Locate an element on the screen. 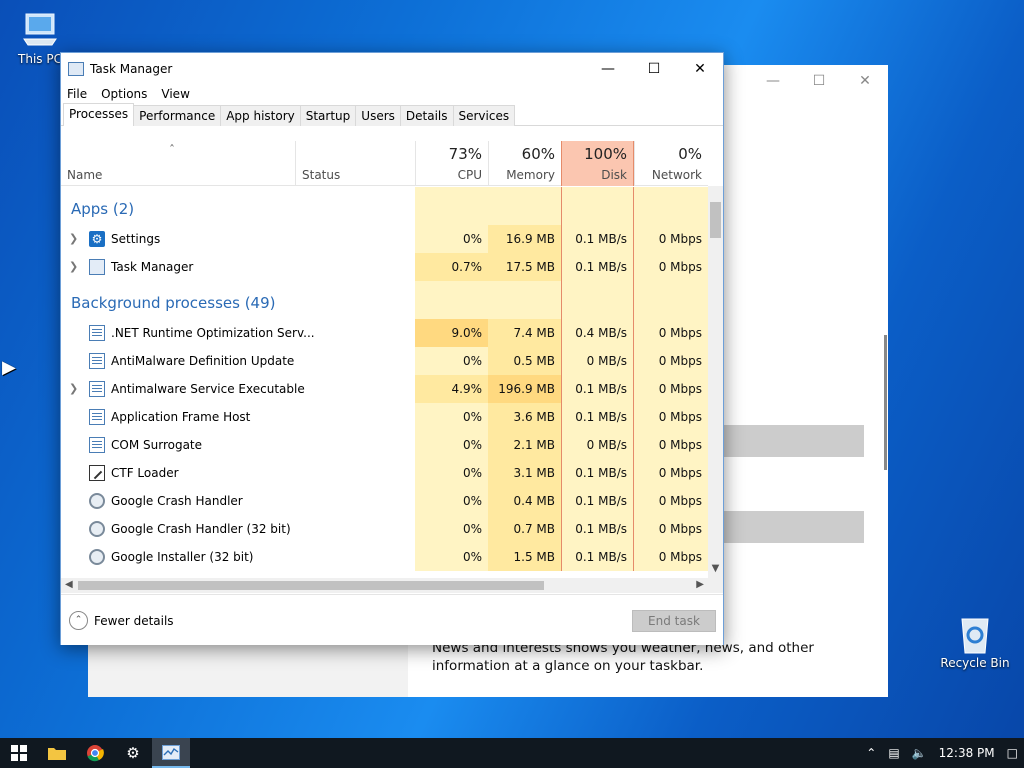 This screenshot has width=1024, height=768. process-row: 0% 2.1 MB 0 MB/s 0 Mbps COM Surrogate is located at coordinates (384, 445).